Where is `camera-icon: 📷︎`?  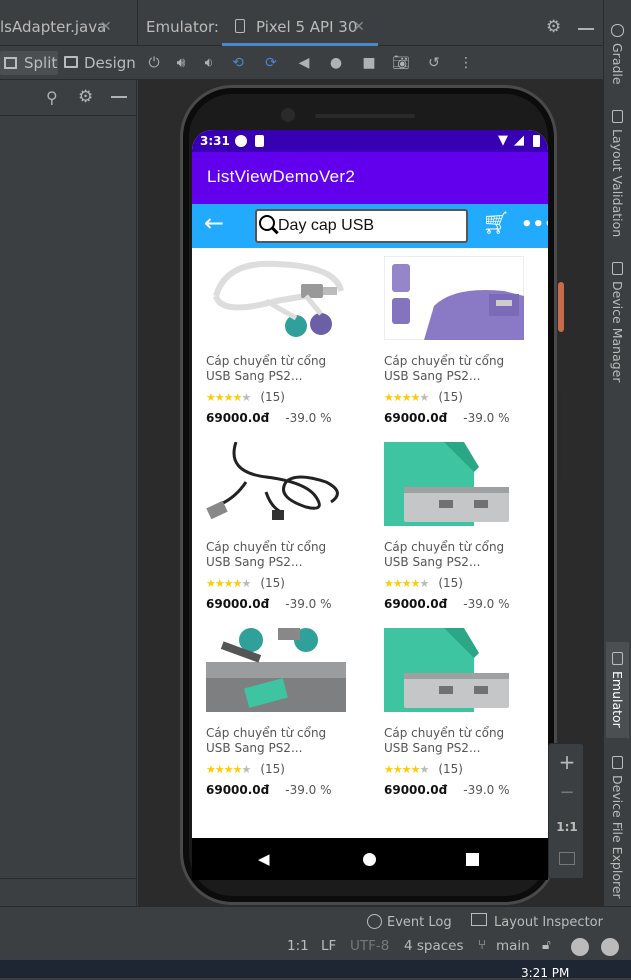 camera-icon: 📷︎ is located at coordinates (401, 63).